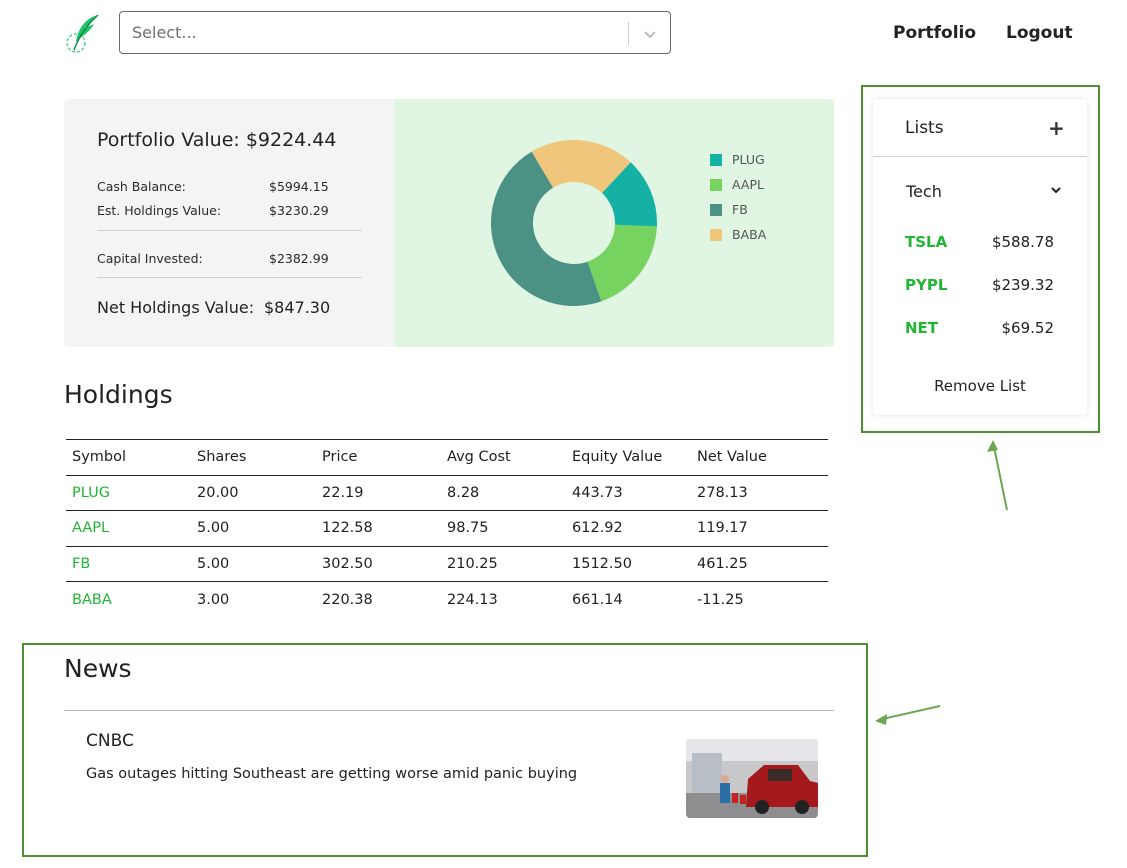  What do you see at coordinates (924, 191) in the screenshot?
I see `list-name: Tech` at bounding box center [924, 191].